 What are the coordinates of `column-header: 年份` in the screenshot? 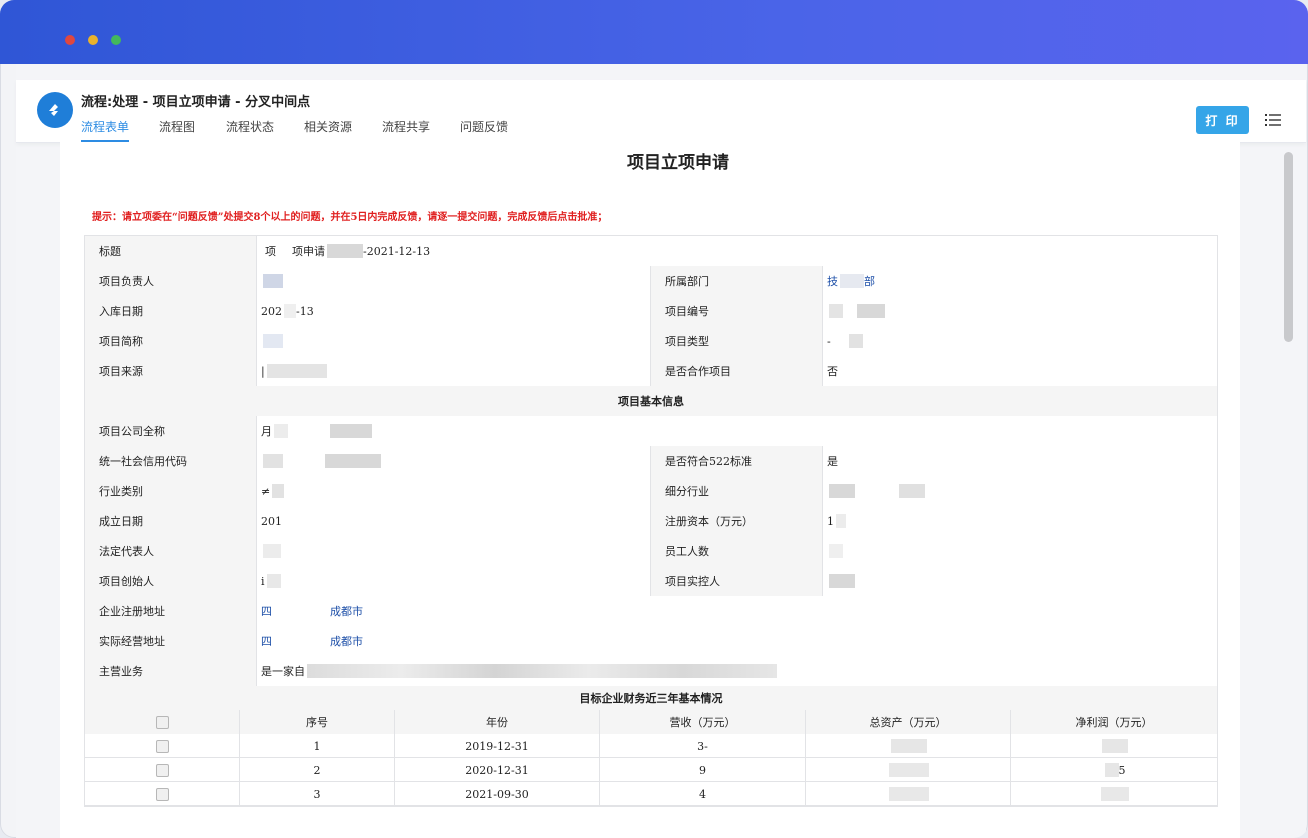 It's located at (497, 722).